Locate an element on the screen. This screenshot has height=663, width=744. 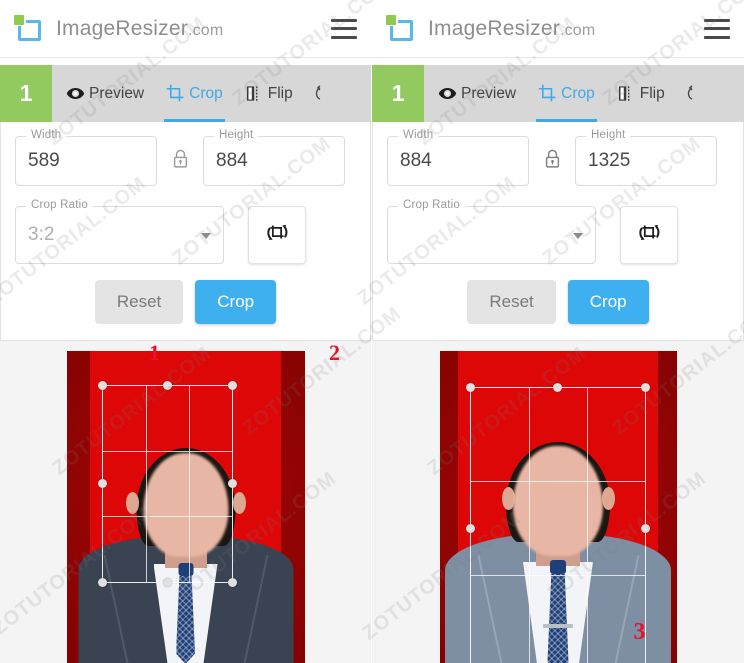
app-header: ImageResizer.com is located at coordinates (185, 29).